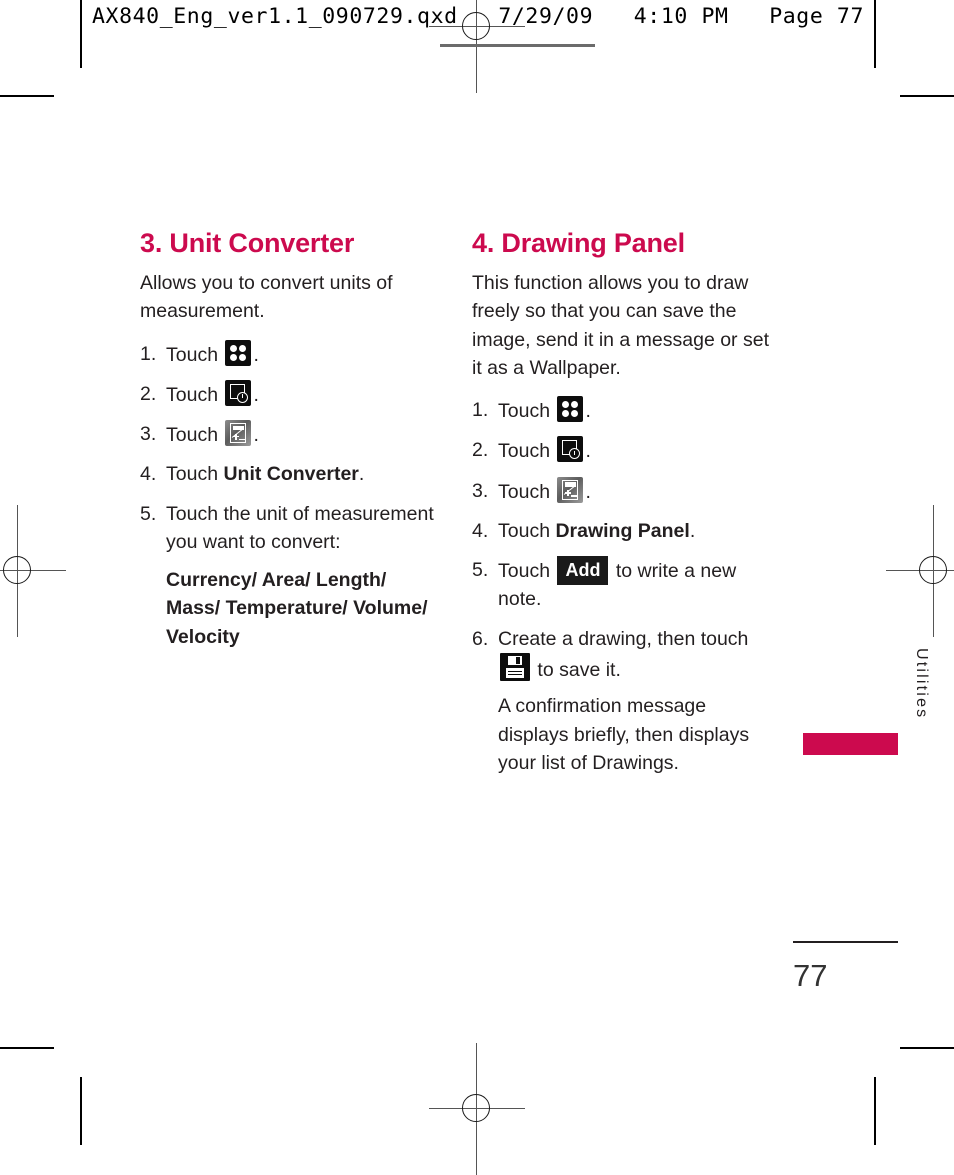  Describe the element at coordinates (810, 975) in the screenshot. I see `page-number: 77` at that location.